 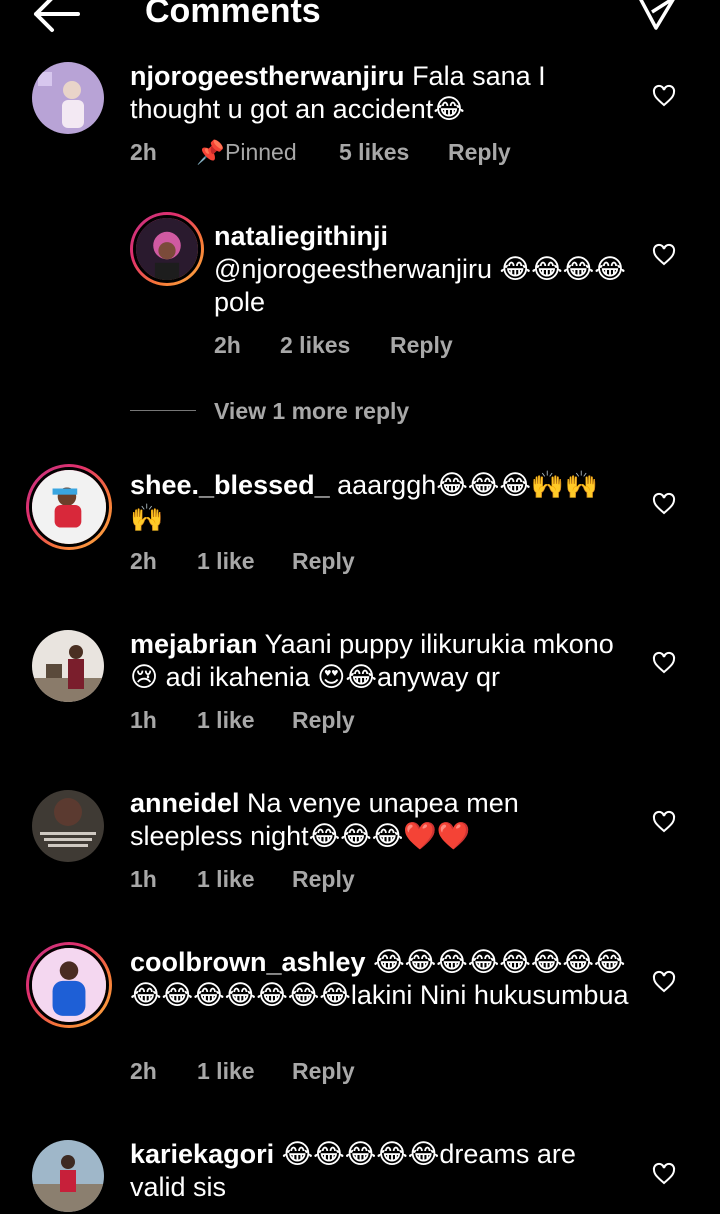 What do you see at coordinates (194, 644) in the screenshot?
I see `comment-username: mejabrian` at bounding box center [194, 644].